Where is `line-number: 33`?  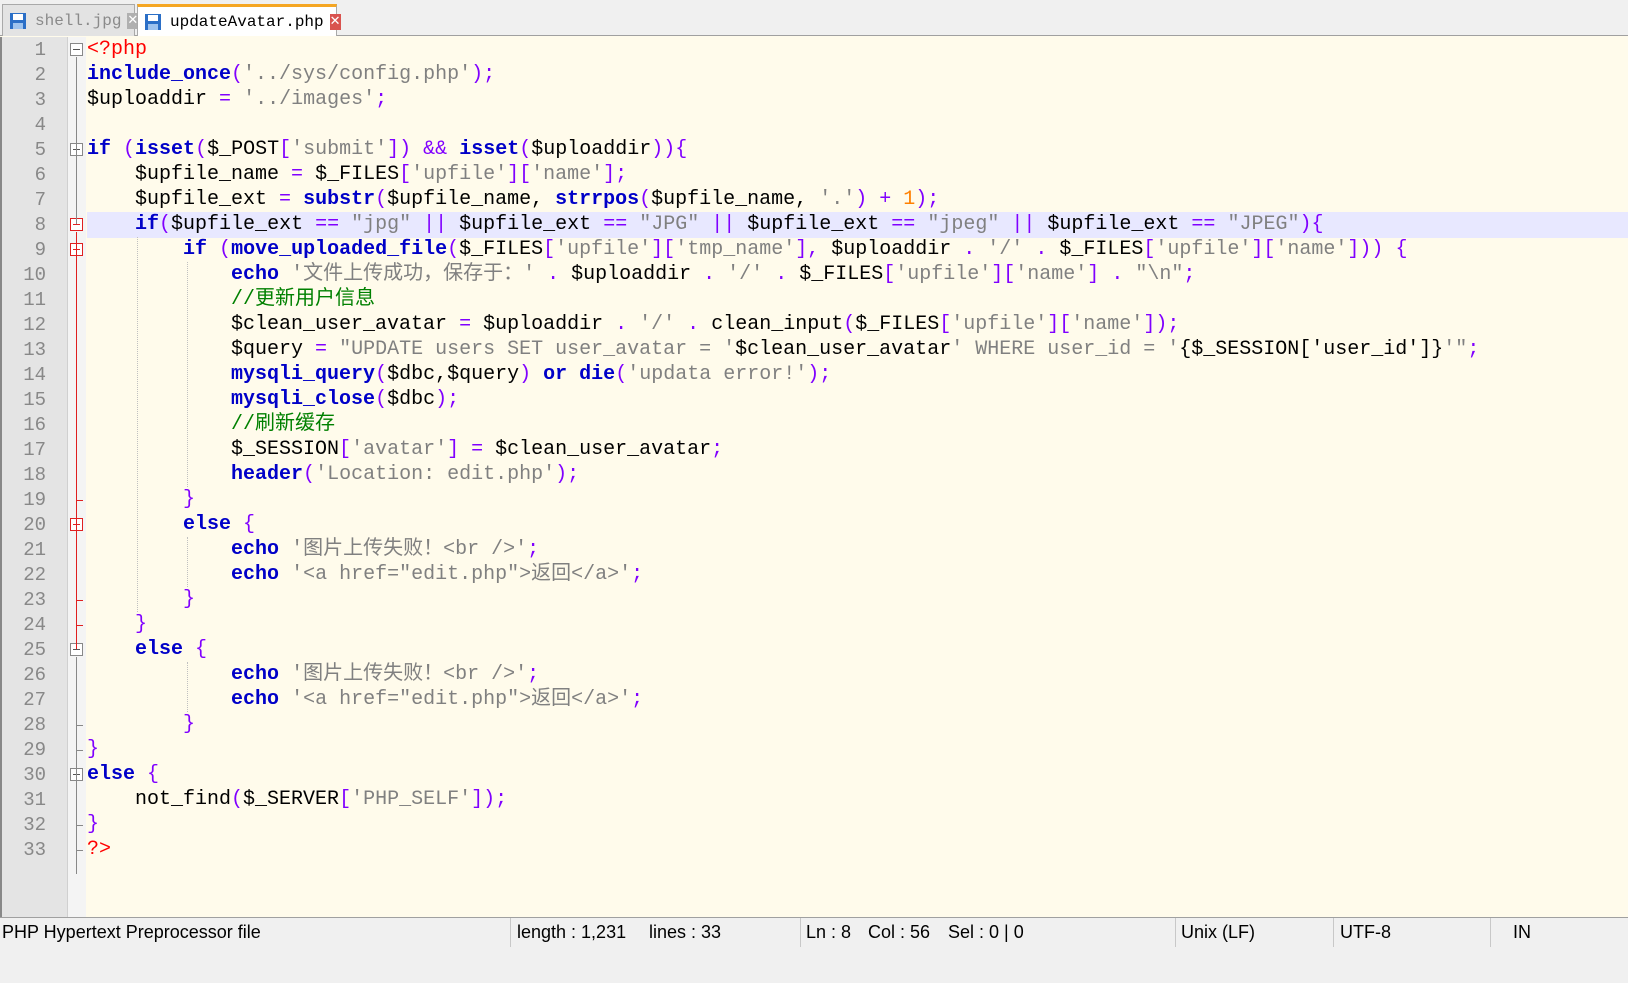 line-number: 33 is located at coordinates (34, 850).